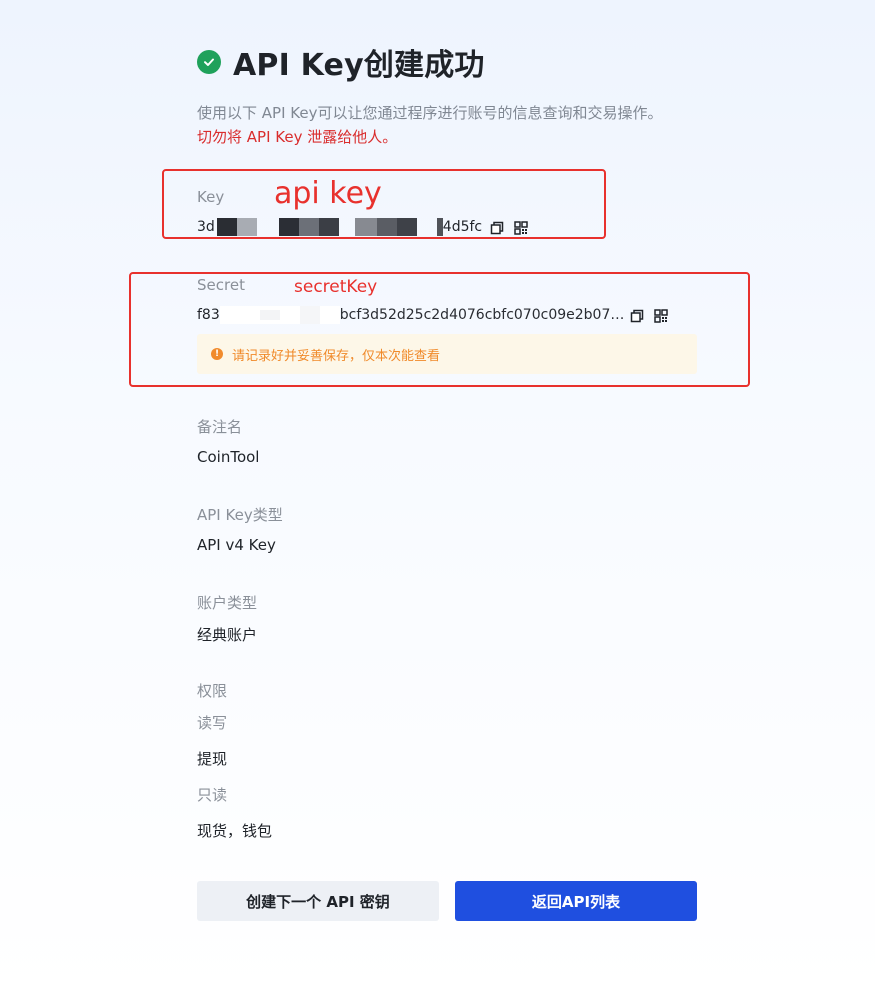 This screenshot has height=994, width=875. I want to click on secret-mosaic, so click(279, 315).